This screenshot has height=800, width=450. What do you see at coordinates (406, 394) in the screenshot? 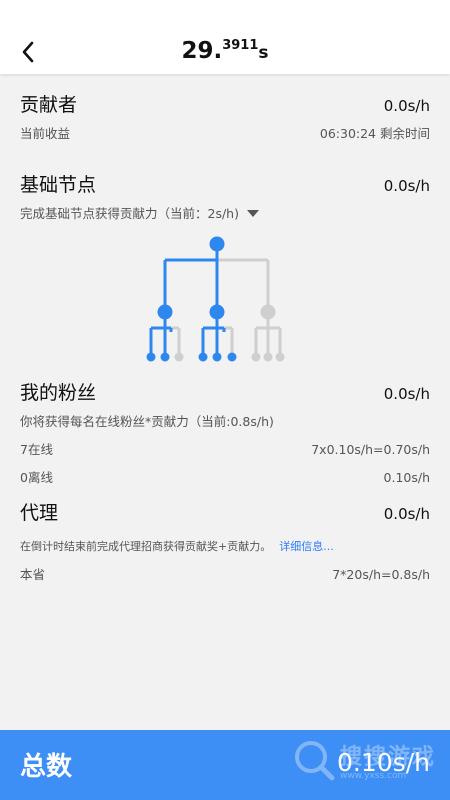
I see `fans-rate: 0.0s/h` at bounding box center [406, 394].